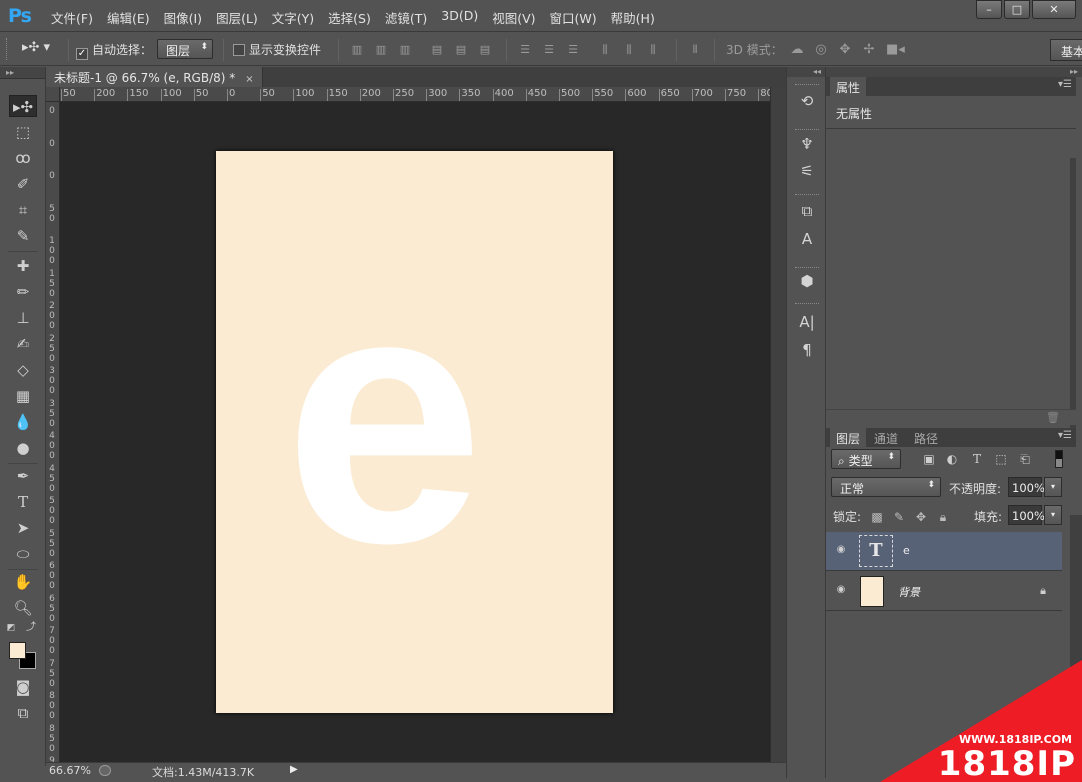 The image size is (1082, 782). I want to click on swap-colors-icon: ⤴, so click(31, 628).